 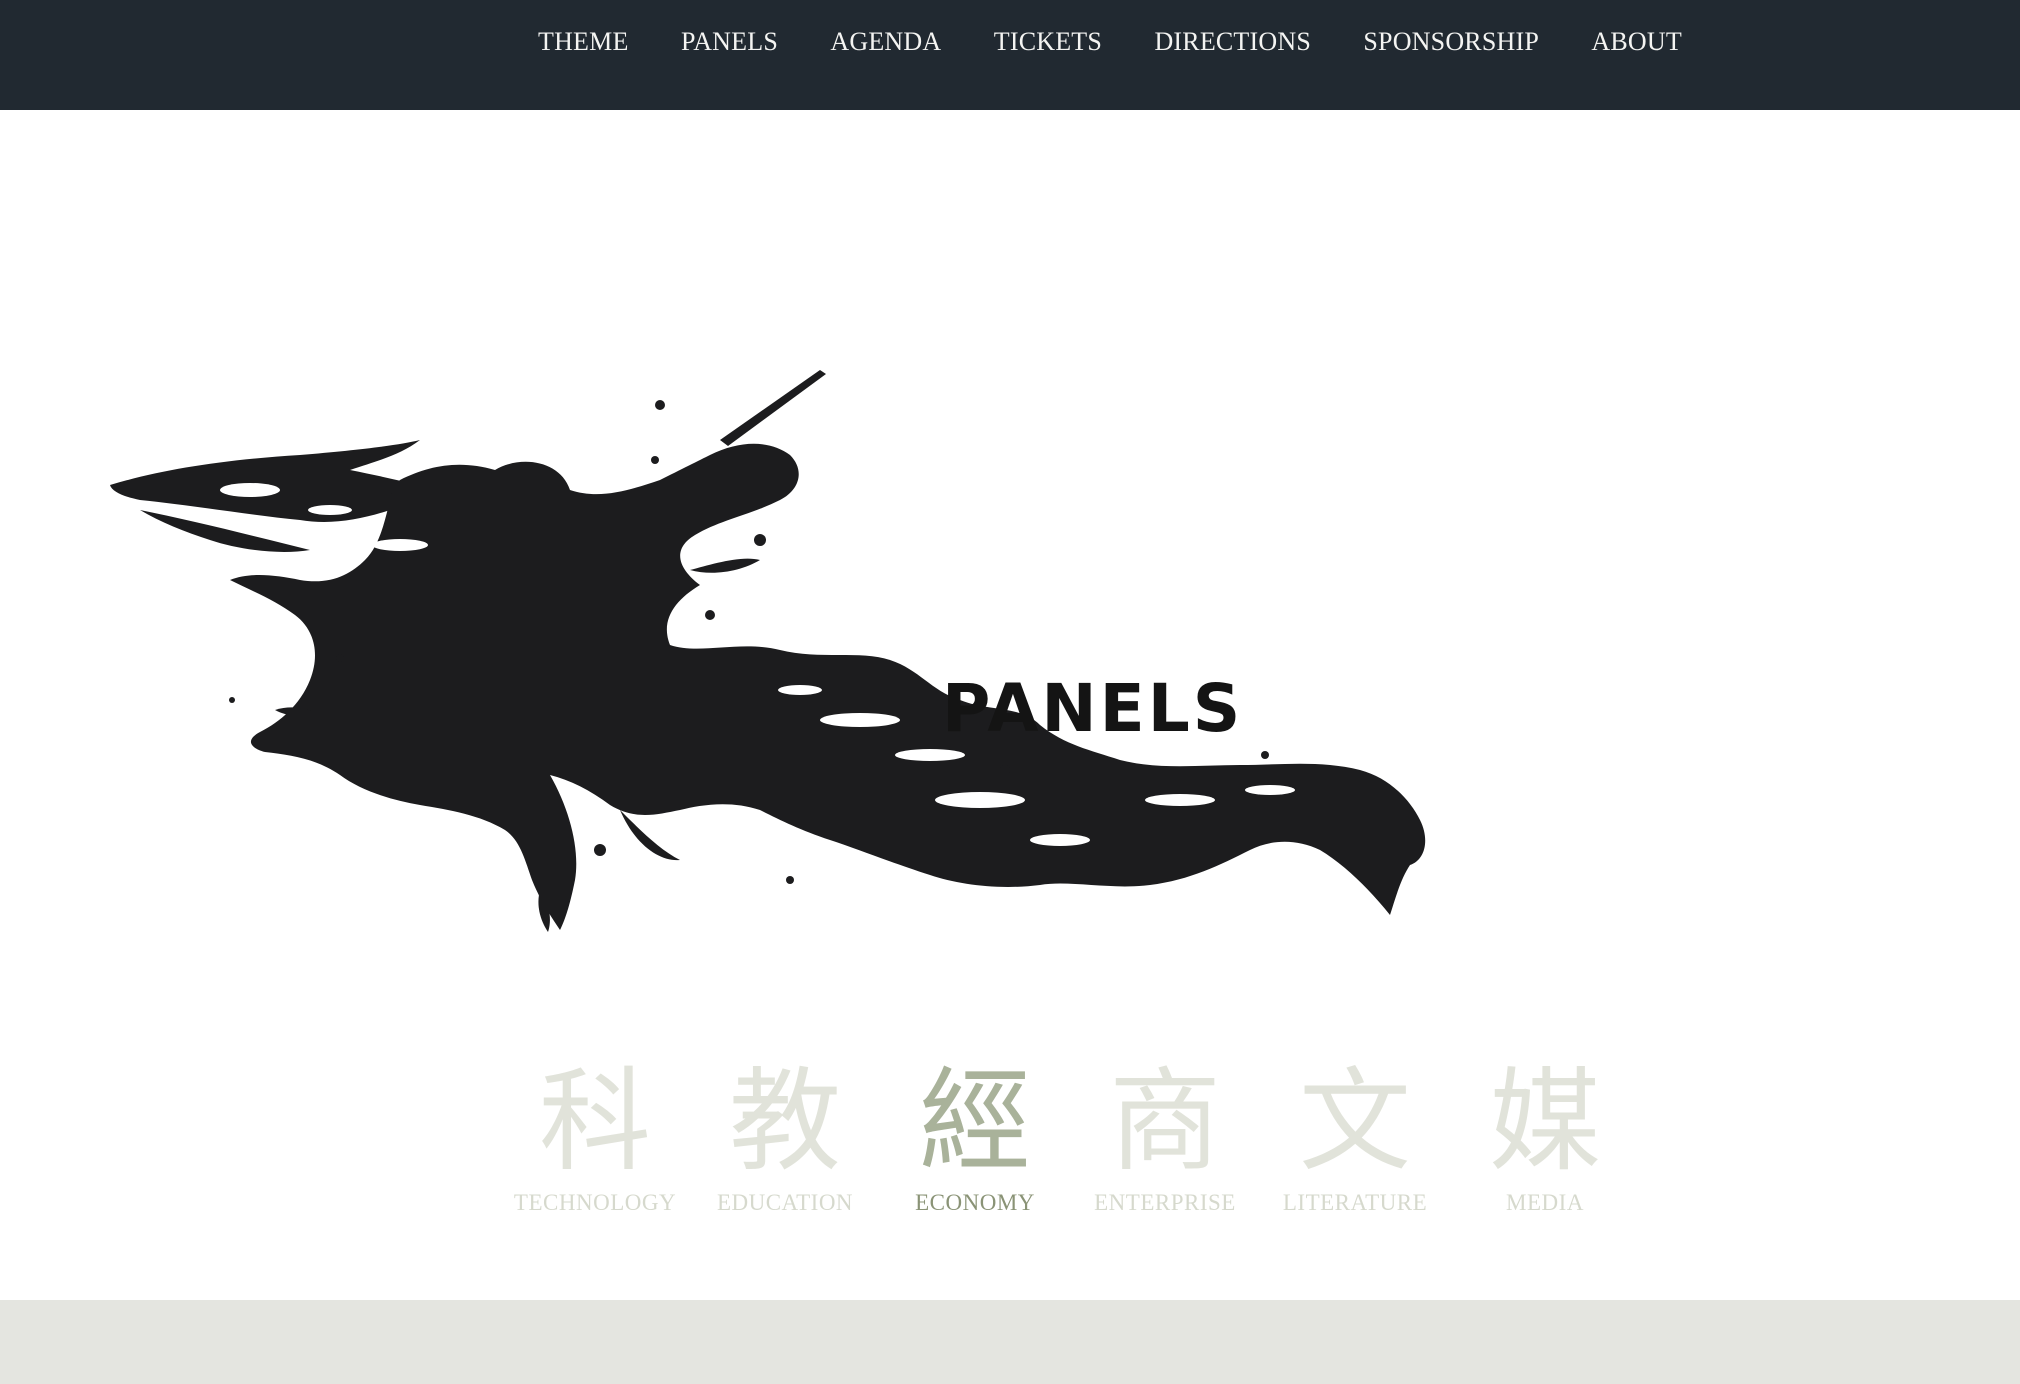 I want to click on category-label: TECHNOLOGY, so click(x=595, y=1202).